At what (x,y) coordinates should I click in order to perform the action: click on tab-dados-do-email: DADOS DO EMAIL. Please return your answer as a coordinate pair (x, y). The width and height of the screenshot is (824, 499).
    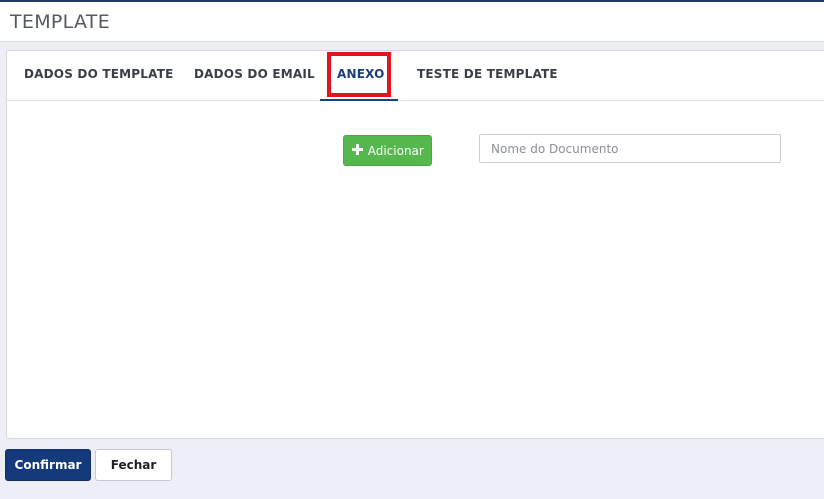
    Looking at the image, I should click on (254, 74).